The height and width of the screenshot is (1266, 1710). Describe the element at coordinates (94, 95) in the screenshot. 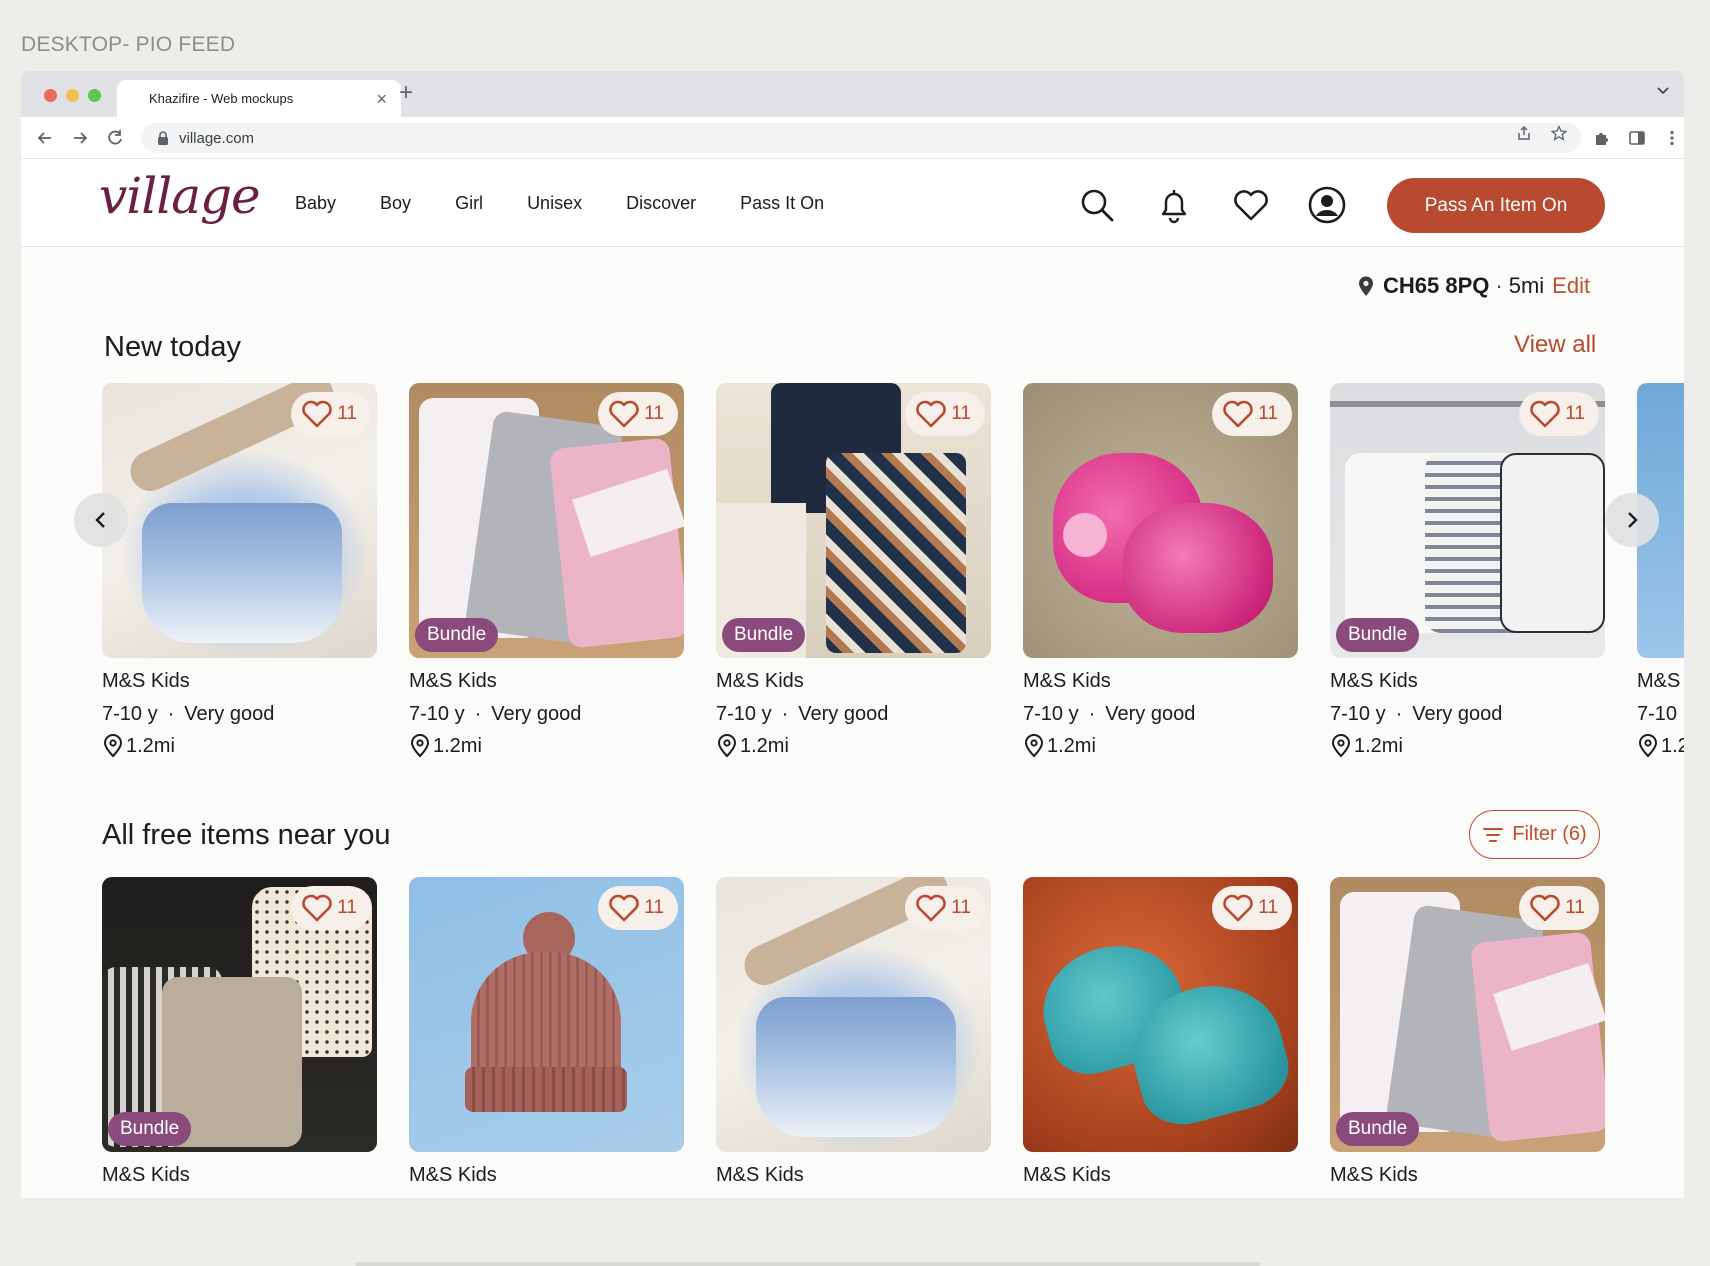

I see `maximize-window-button` at that location.